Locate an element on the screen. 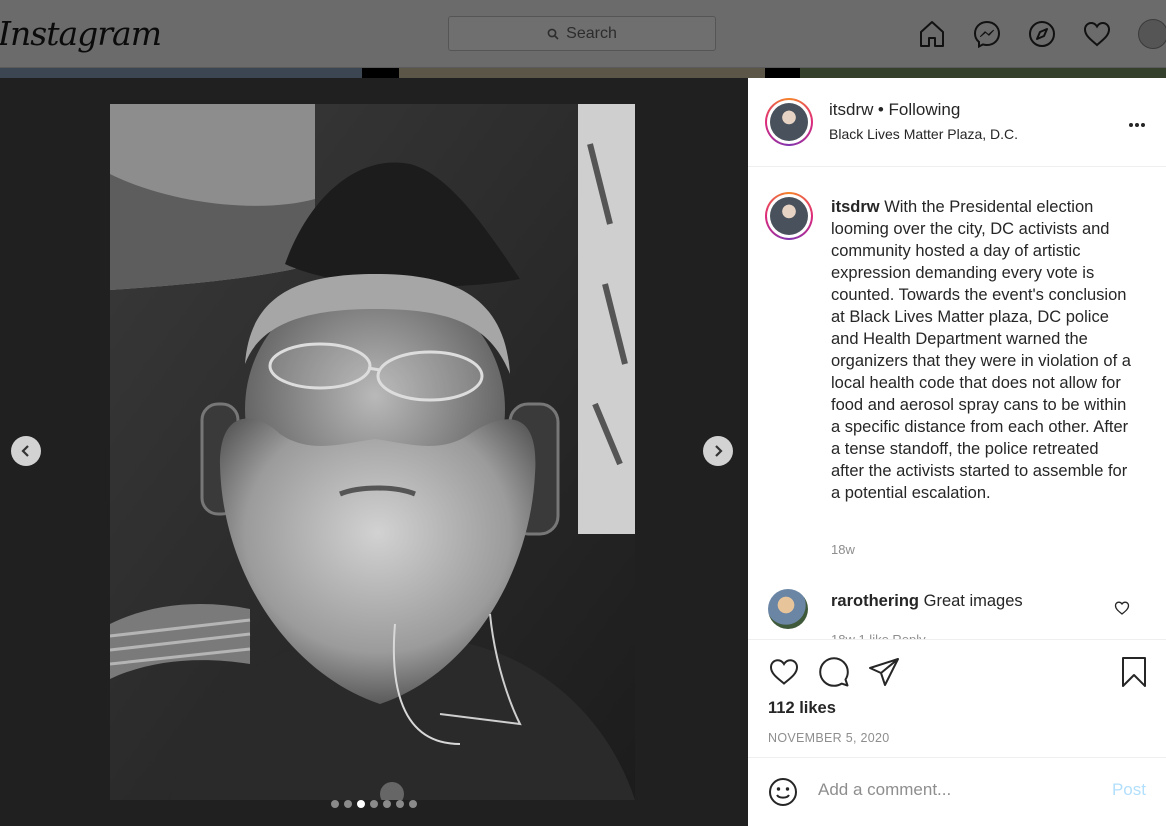  author-avatar is located at coordinates (789, 122).